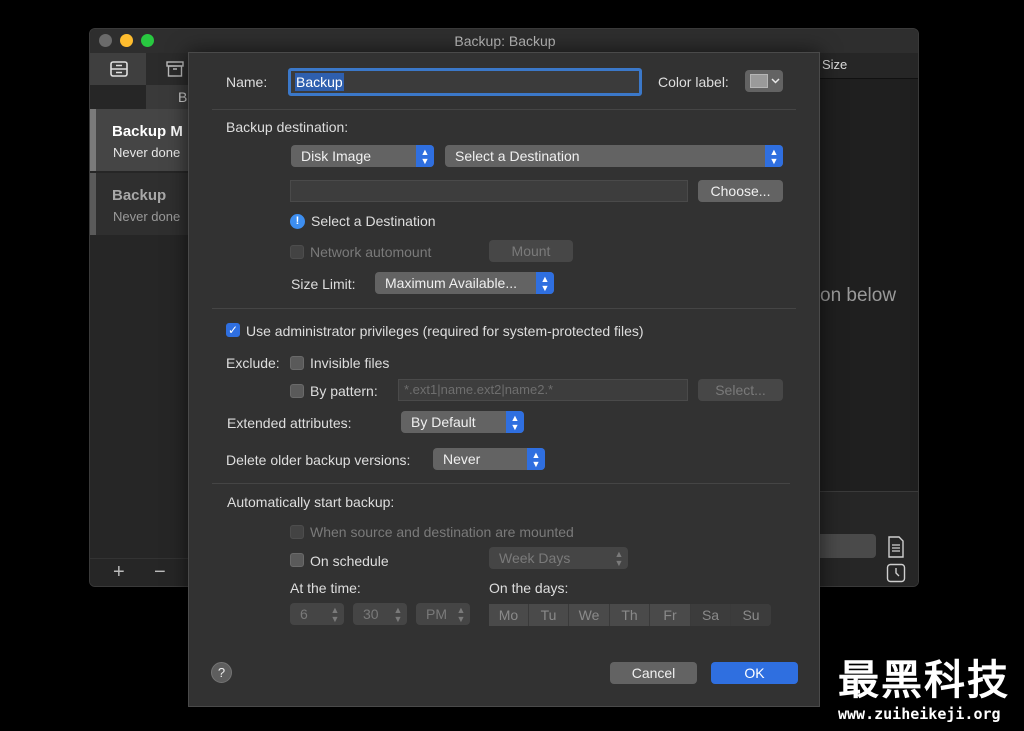  I want to click on schedule-popup: Week Days ▲ ▼, so click(558, 558).